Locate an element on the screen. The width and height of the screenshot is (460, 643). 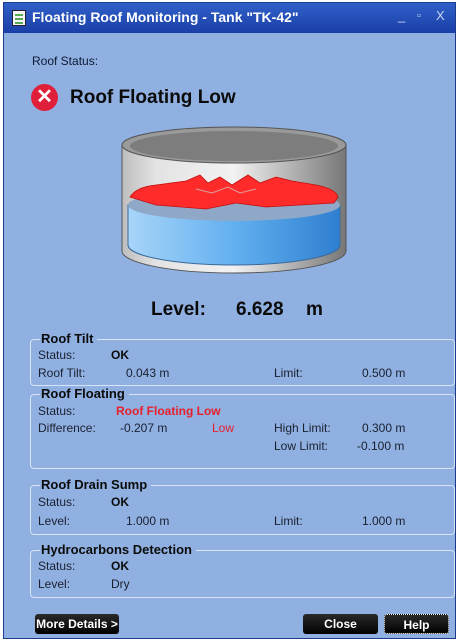
difference-value: -0.207 m is located at coordinates (144, 428).